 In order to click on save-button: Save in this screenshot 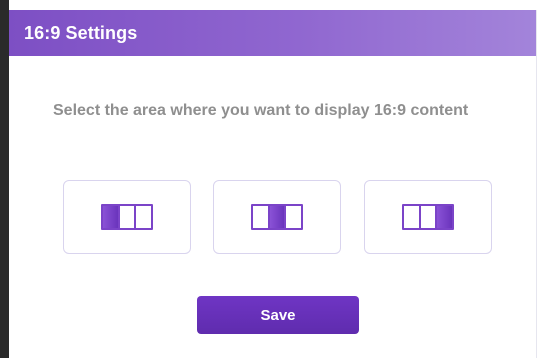, I will do `click(278, 315)`.